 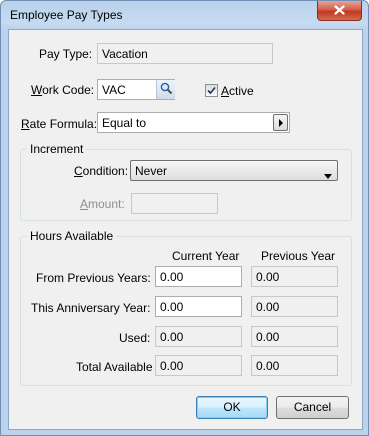 I want to click on work-code-label-text: ork Code:, so click(x=68, y=90).